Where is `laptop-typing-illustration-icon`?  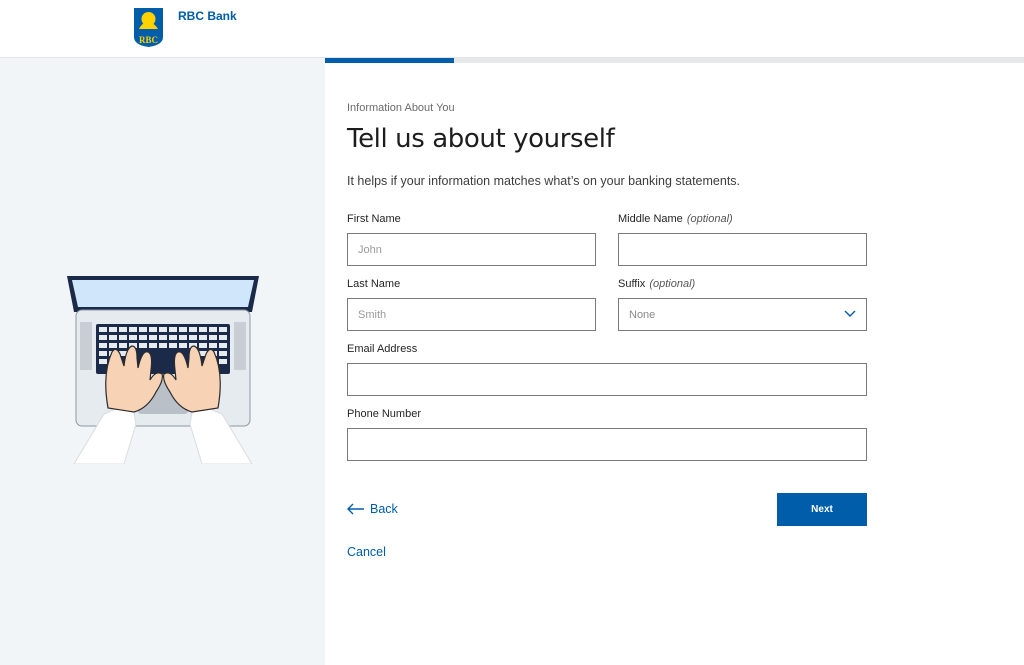 laptop-typing-illustration-icon is located at coordinates (163, 370).